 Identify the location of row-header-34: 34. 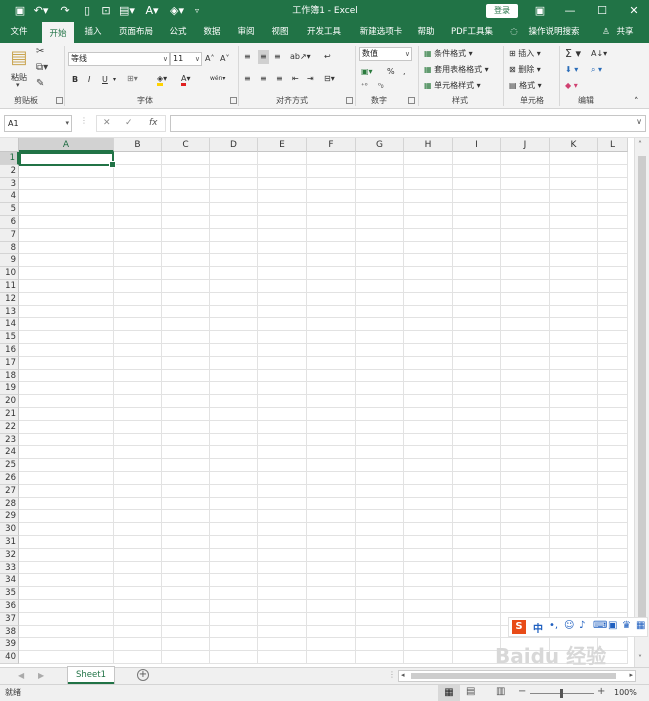
(9, 581).